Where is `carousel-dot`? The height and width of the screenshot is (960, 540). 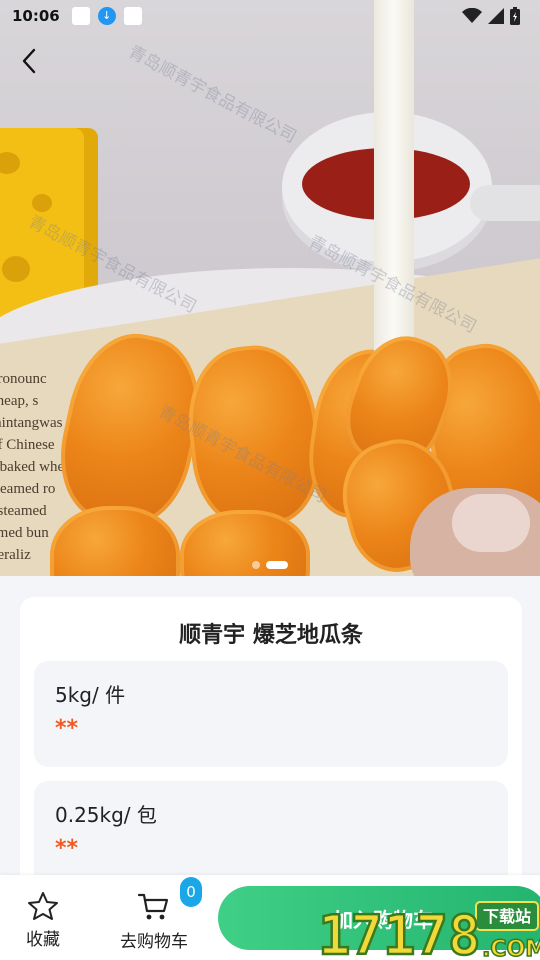
carousel-dot is located at coordinates (256, 565).